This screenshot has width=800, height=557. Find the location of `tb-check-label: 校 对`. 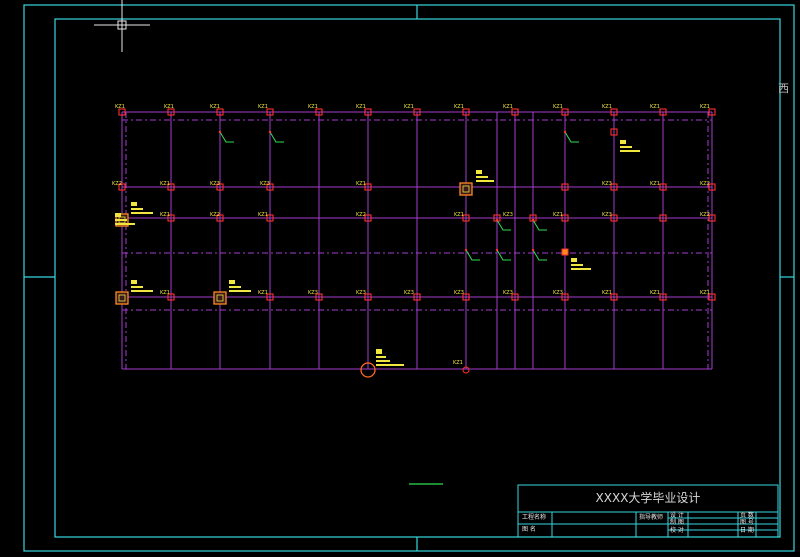

tb-check-label: 校 对 is located at coordinates (677, 530).